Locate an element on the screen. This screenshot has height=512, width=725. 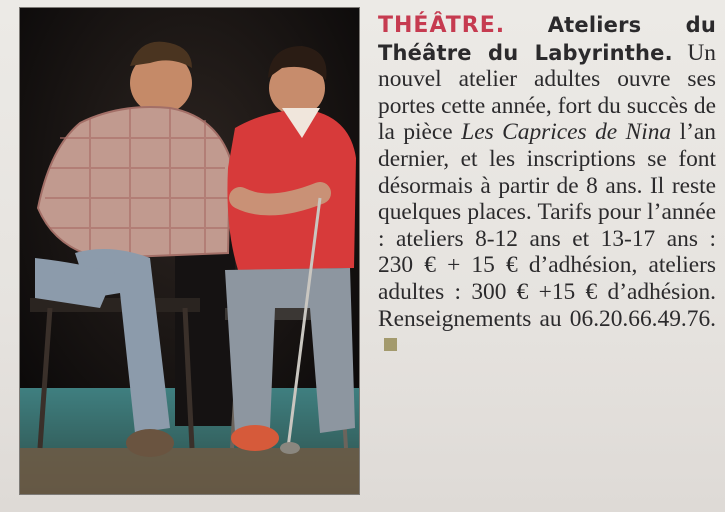
end-of-article-square-icon is located at coordinates (390, 345).